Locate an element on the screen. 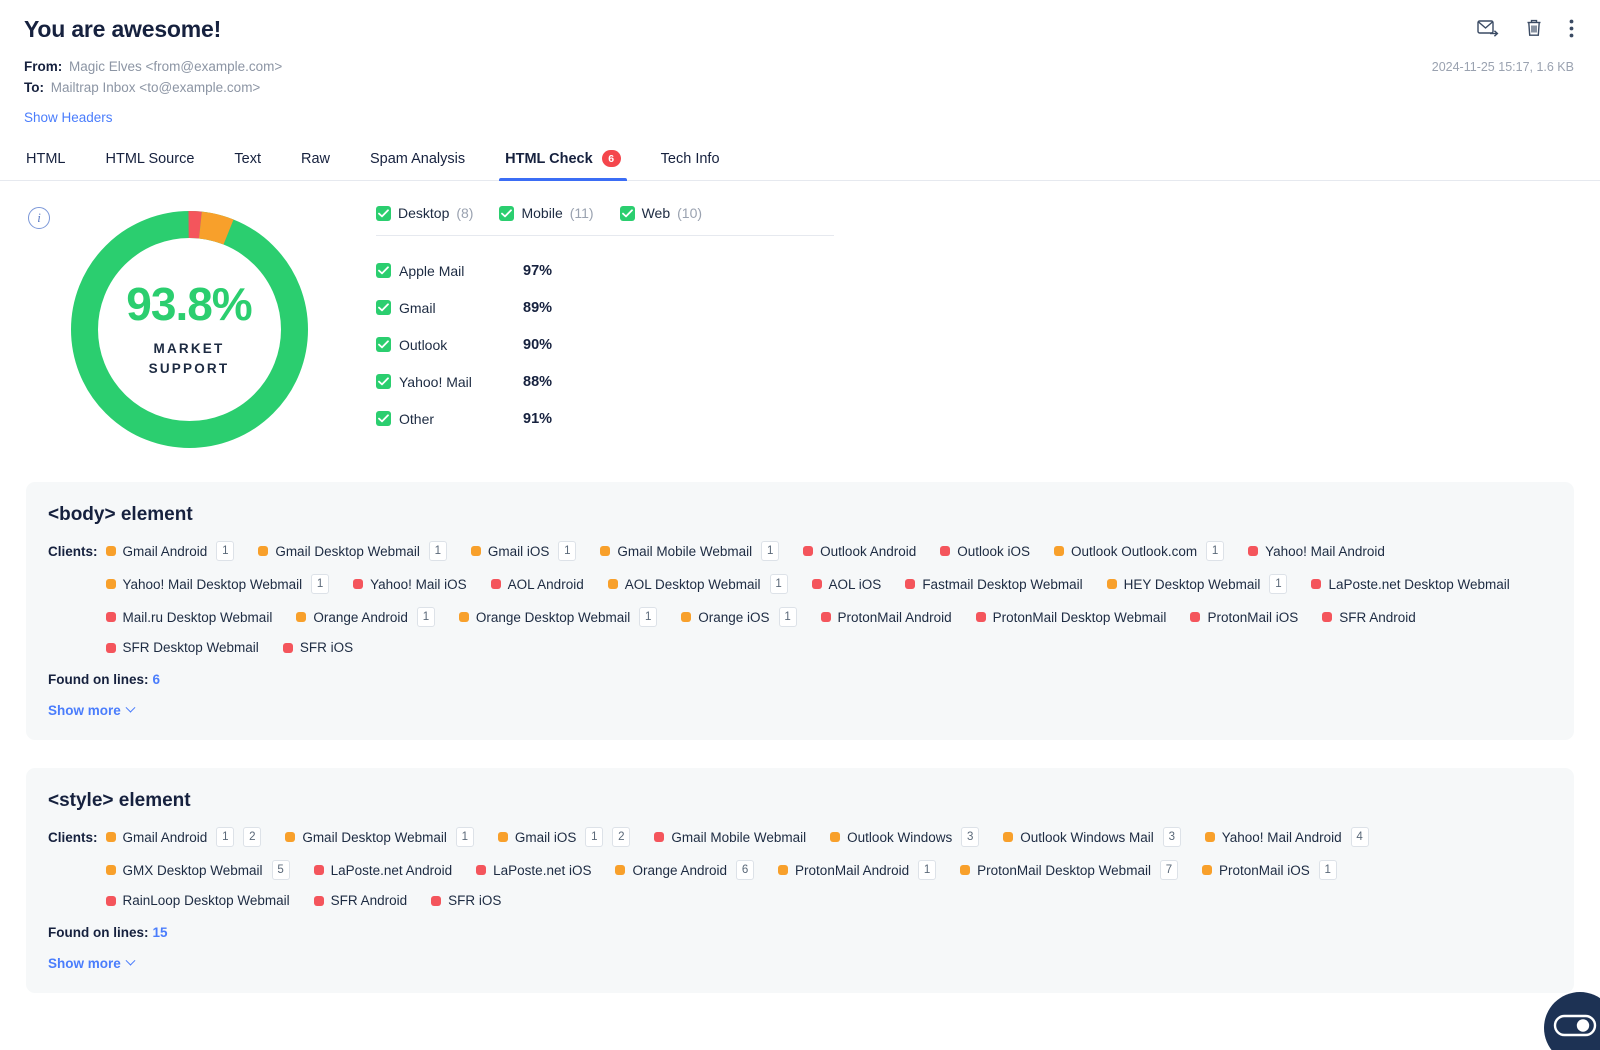  client-support-toggle: Other is located at coordinates (449, 419).